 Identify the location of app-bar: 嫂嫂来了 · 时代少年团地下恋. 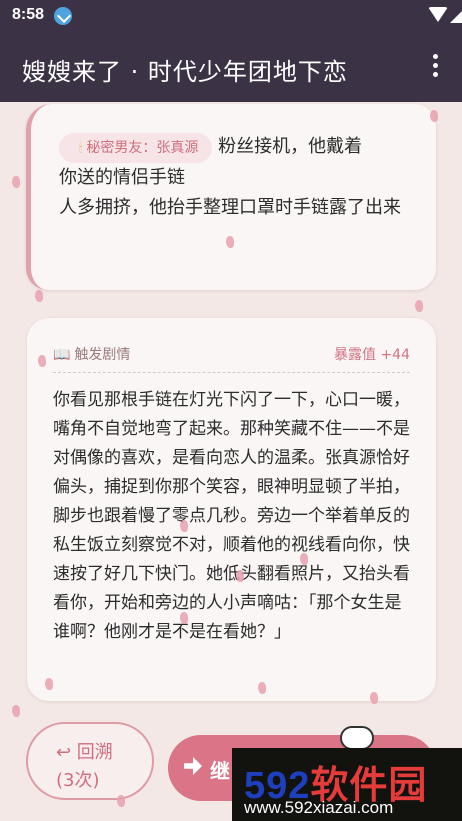
(231, 67).